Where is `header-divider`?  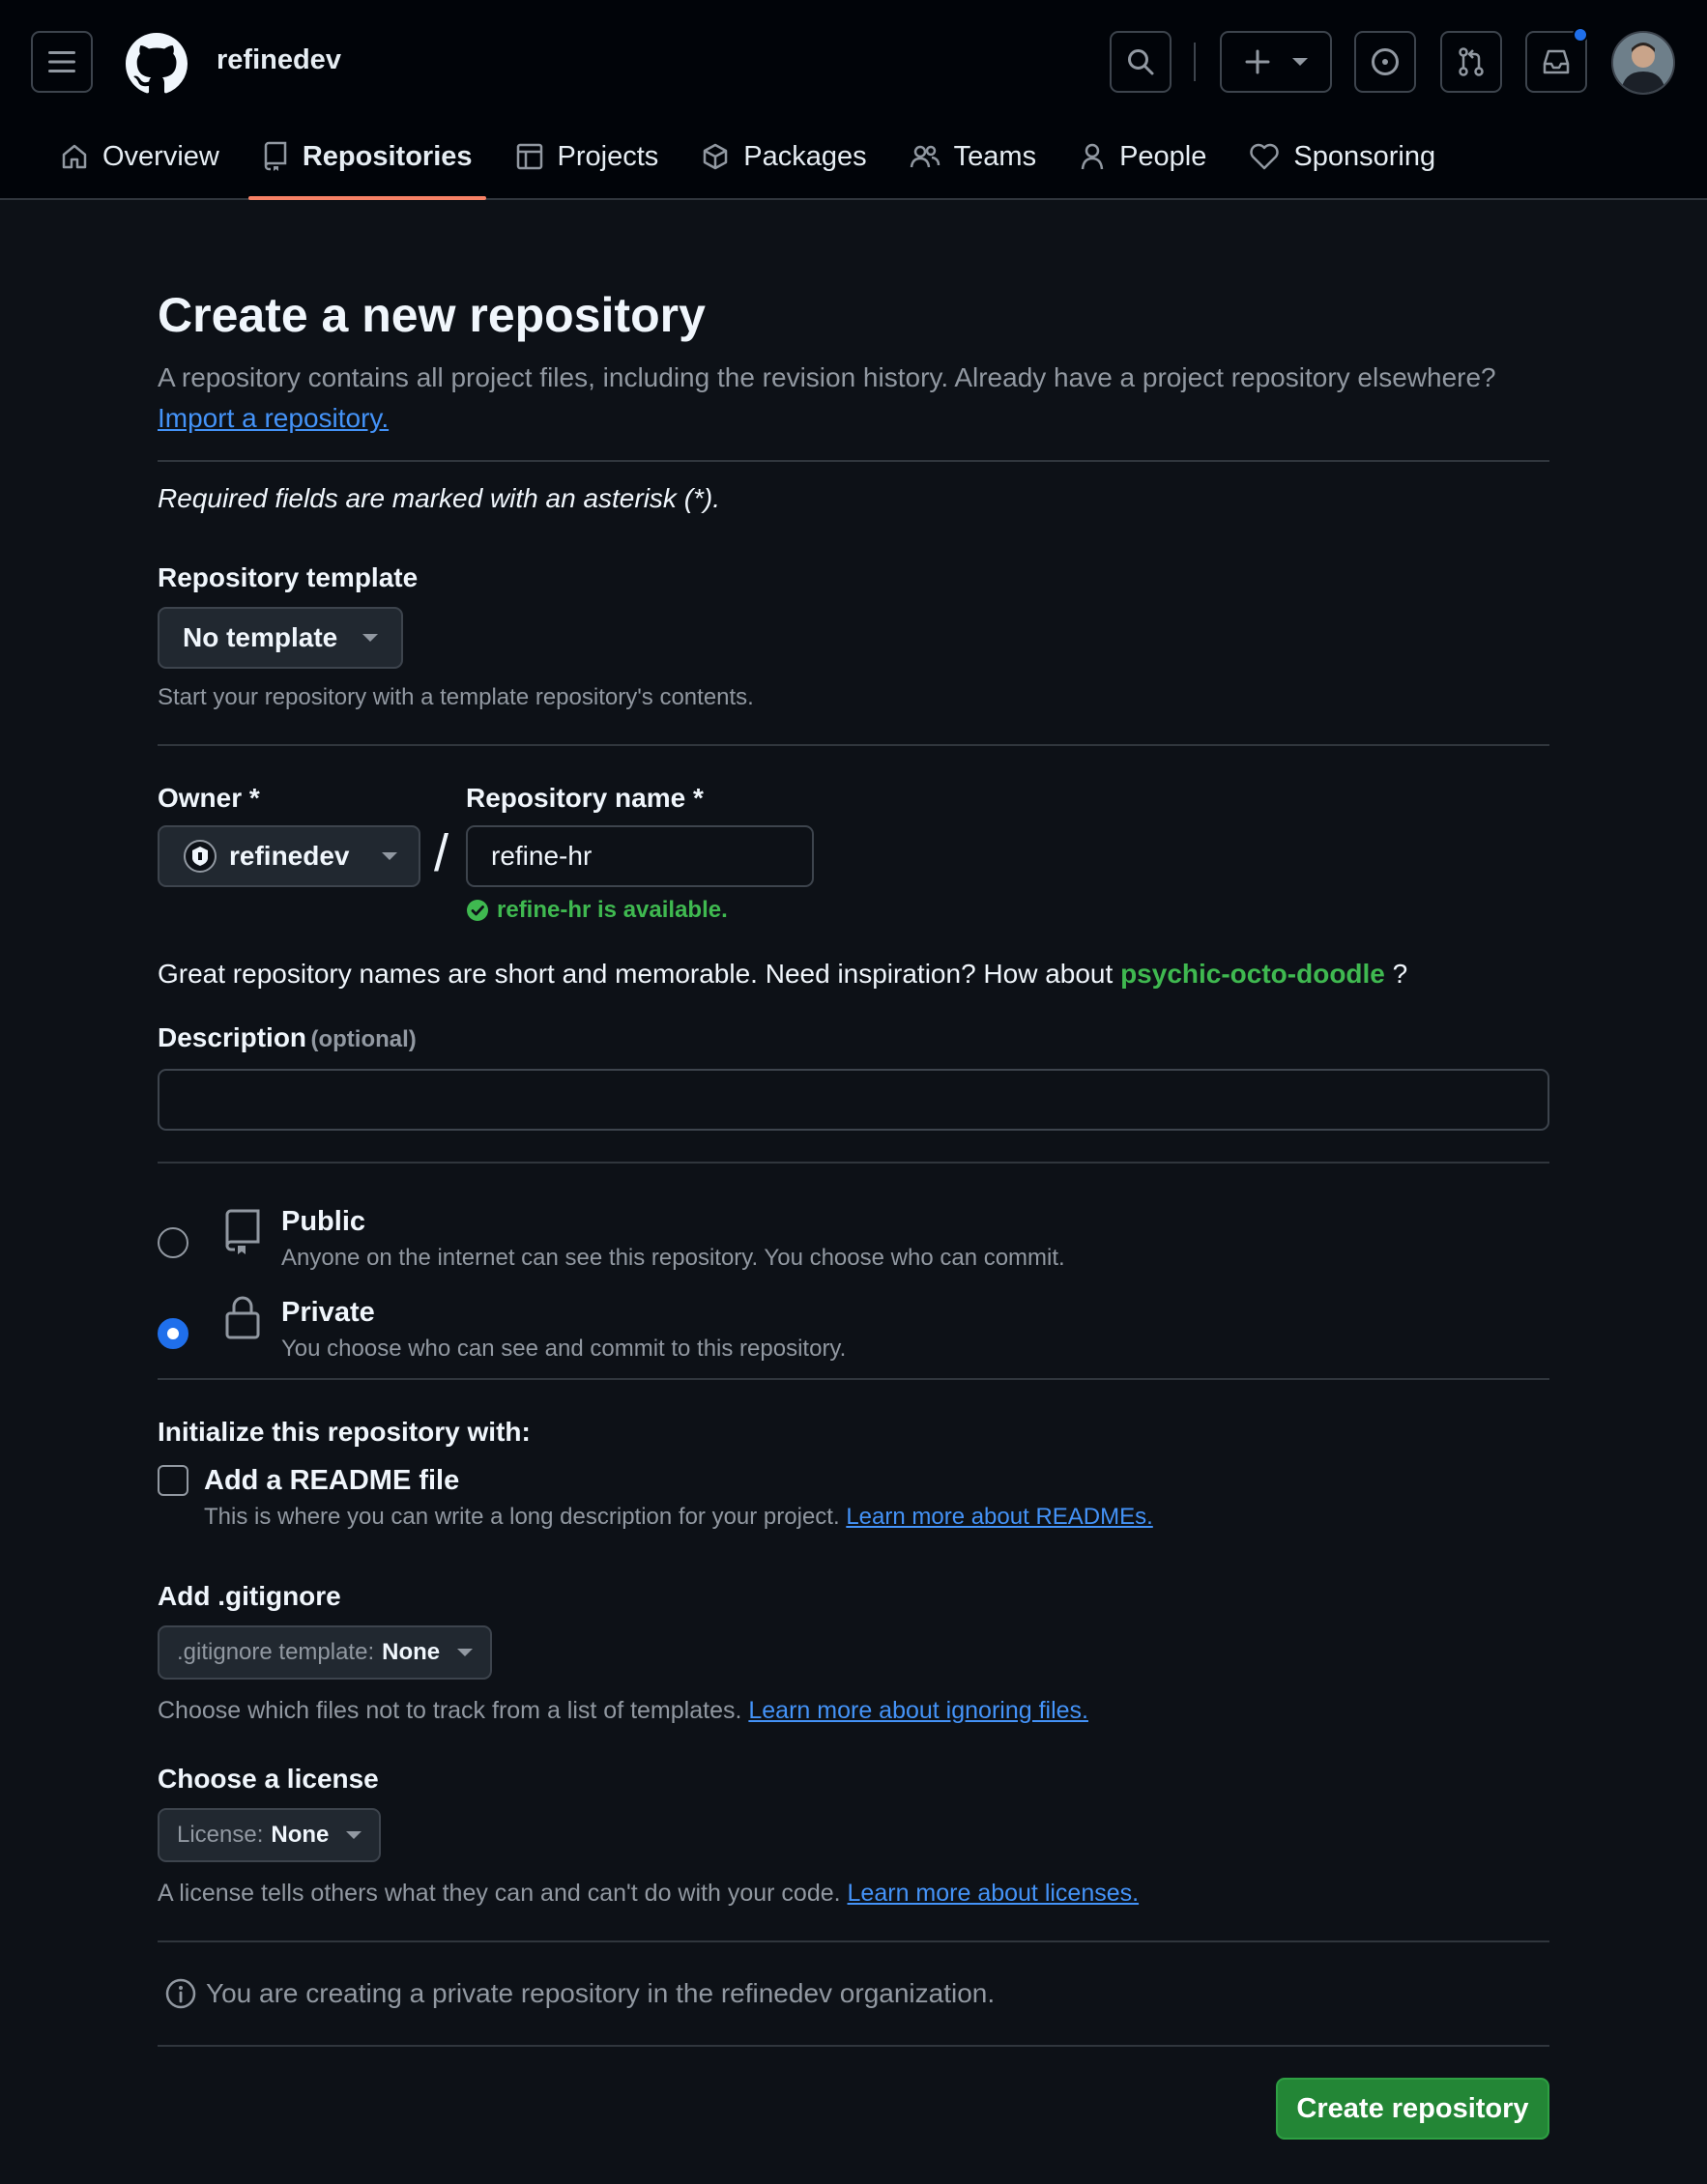 header-divider is located at coordinates (1195, 62).